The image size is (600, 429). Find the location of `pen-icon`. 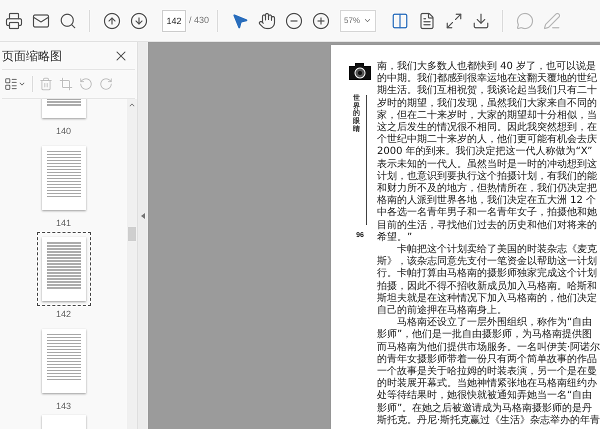

pen-icon is located at coordinates (551, 21).